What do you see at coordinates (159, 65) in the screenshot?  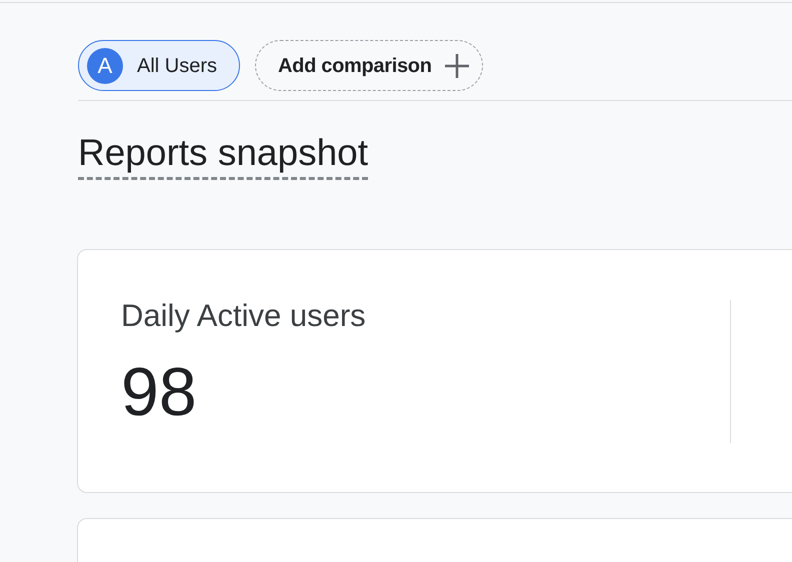 I see `segment-chip: A All Users` at bounding box center [159, 65].